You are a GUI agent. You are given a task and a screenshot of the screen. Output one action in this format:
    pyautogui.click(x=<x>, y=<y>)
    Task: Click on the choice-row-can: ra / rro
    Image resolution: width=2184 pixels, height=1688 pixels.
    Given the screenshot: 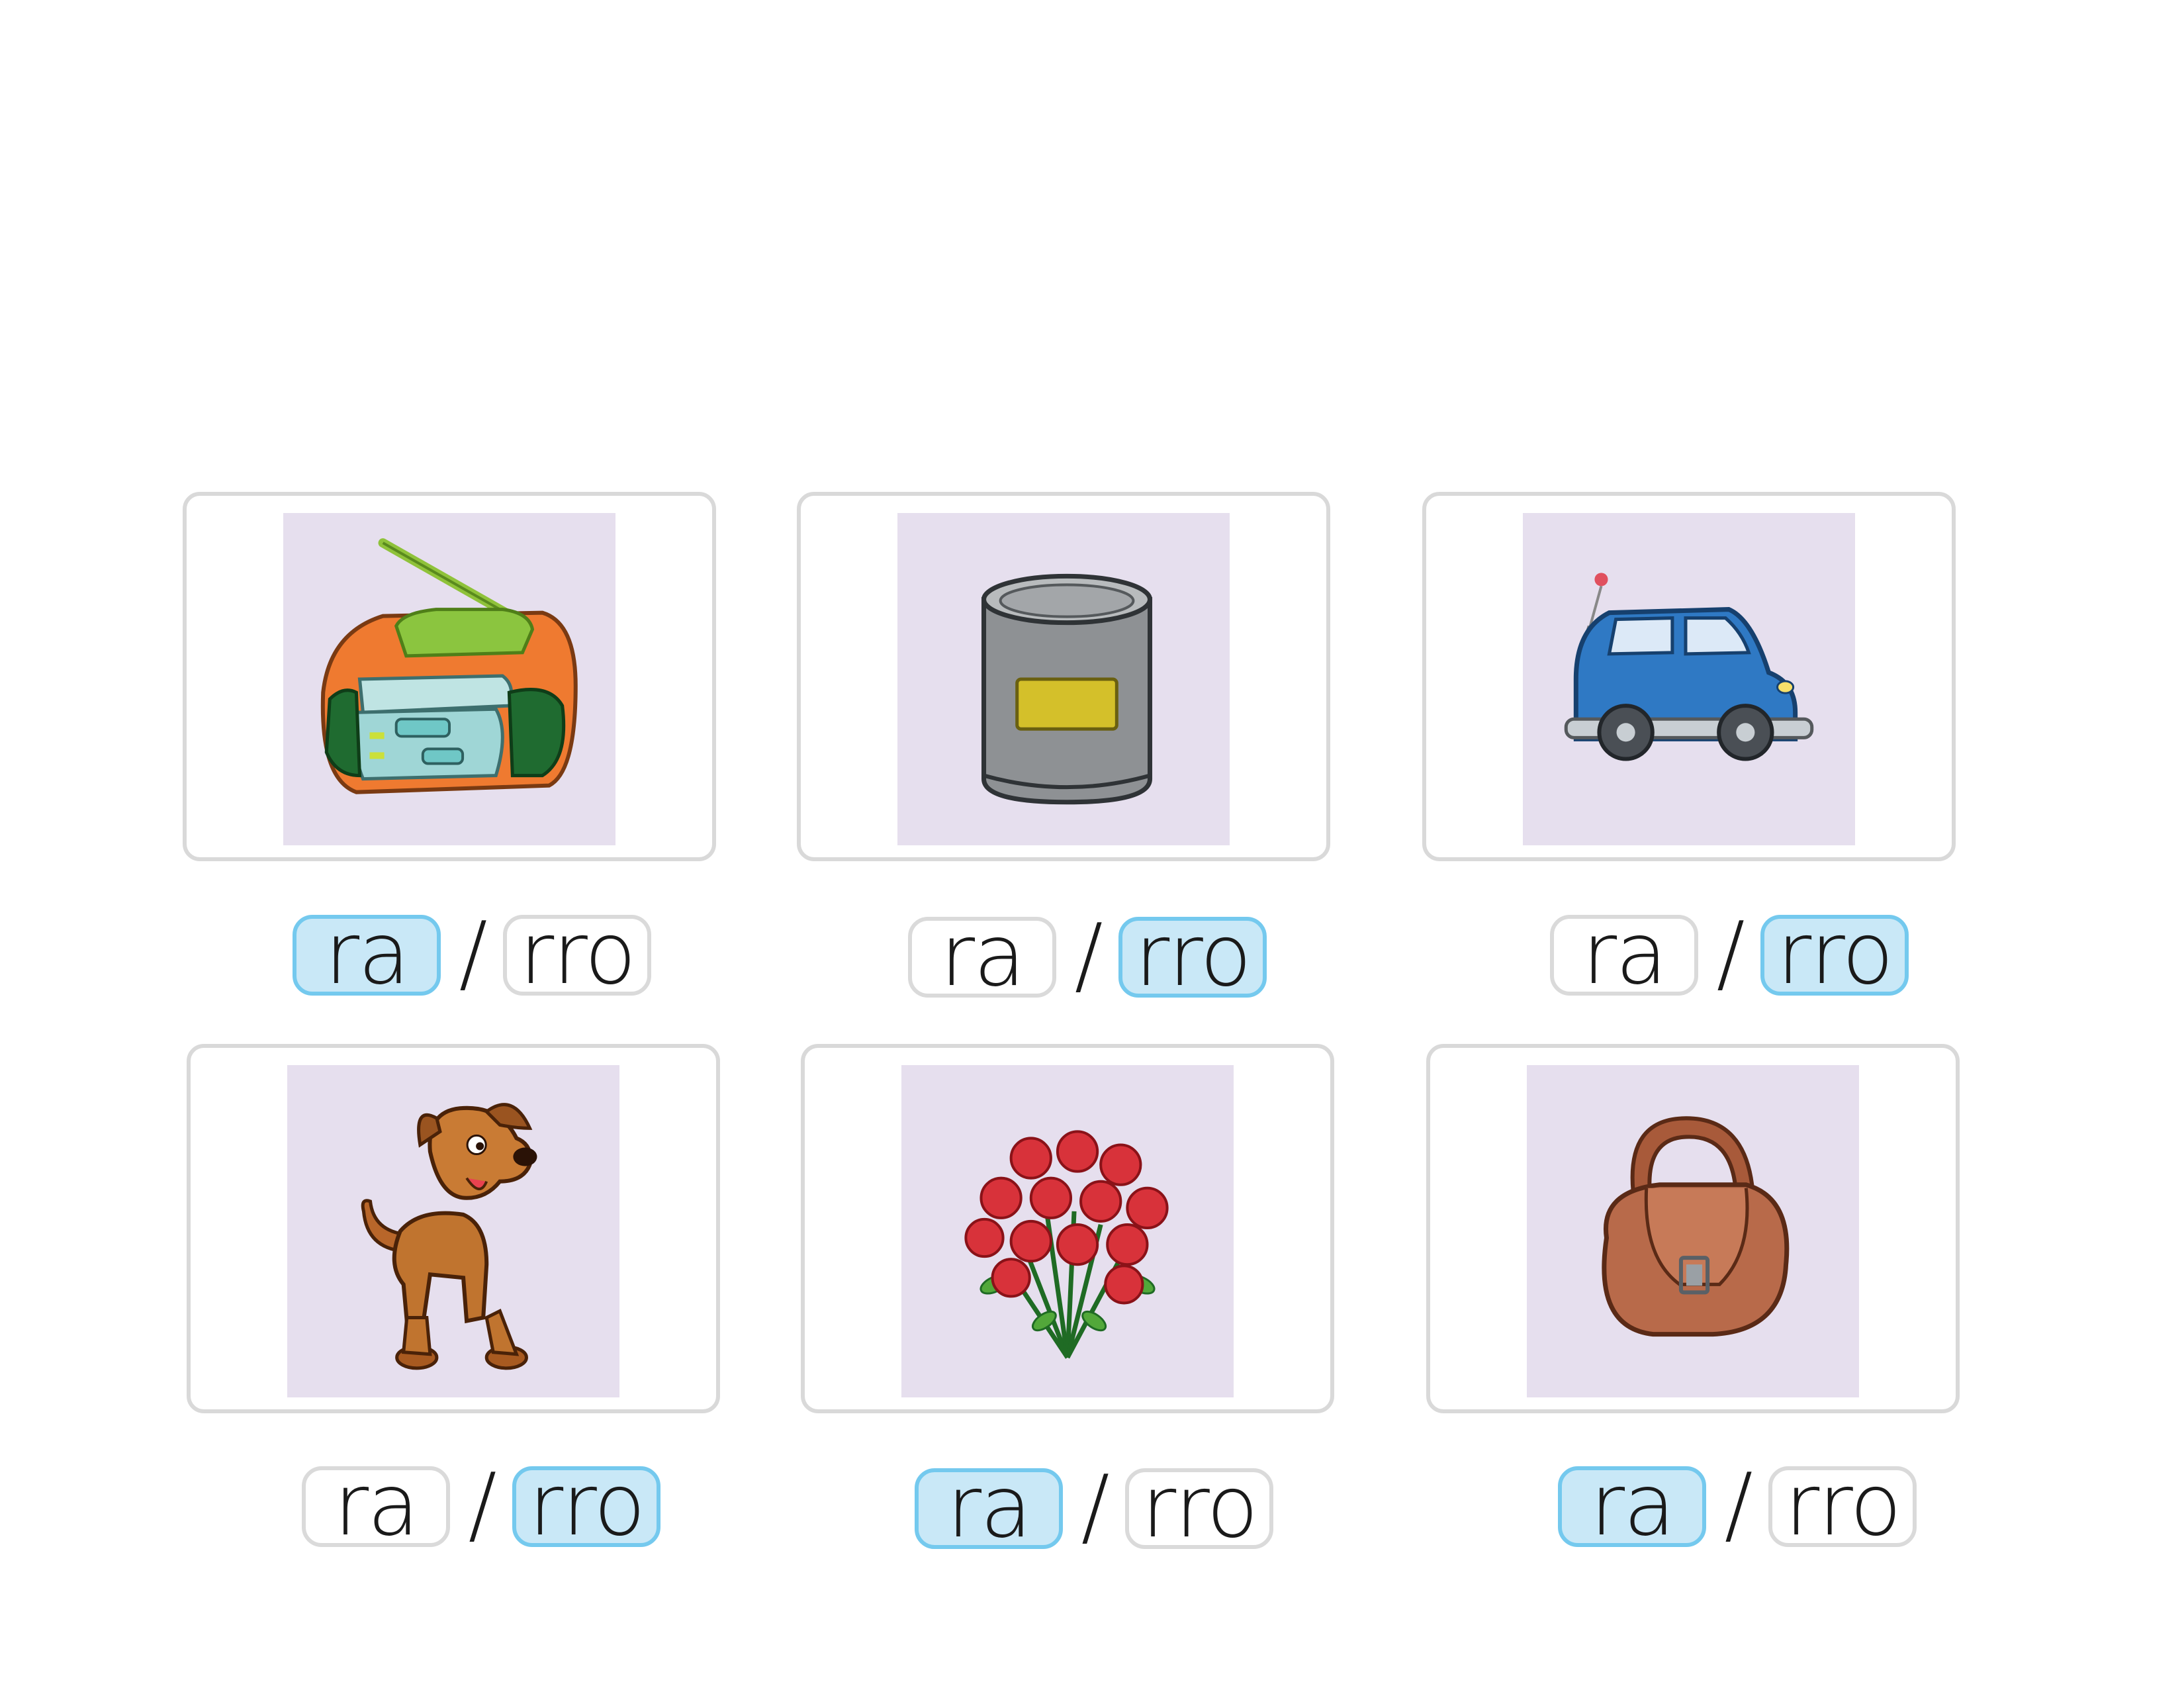 What is the action you would take?
    pyautogui.click(x=1146, y=961)
    